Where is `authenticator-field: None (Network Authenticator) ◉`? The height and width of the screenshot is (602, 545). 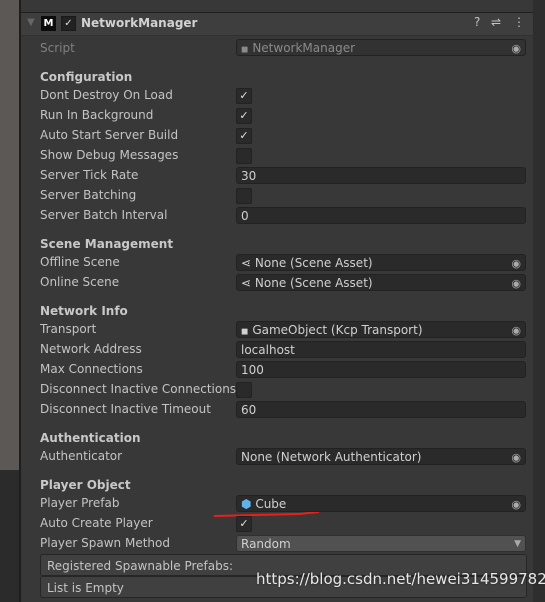 authenticator-field: None (Network Authenticator) ◉ is located at coordinates (381, 456).